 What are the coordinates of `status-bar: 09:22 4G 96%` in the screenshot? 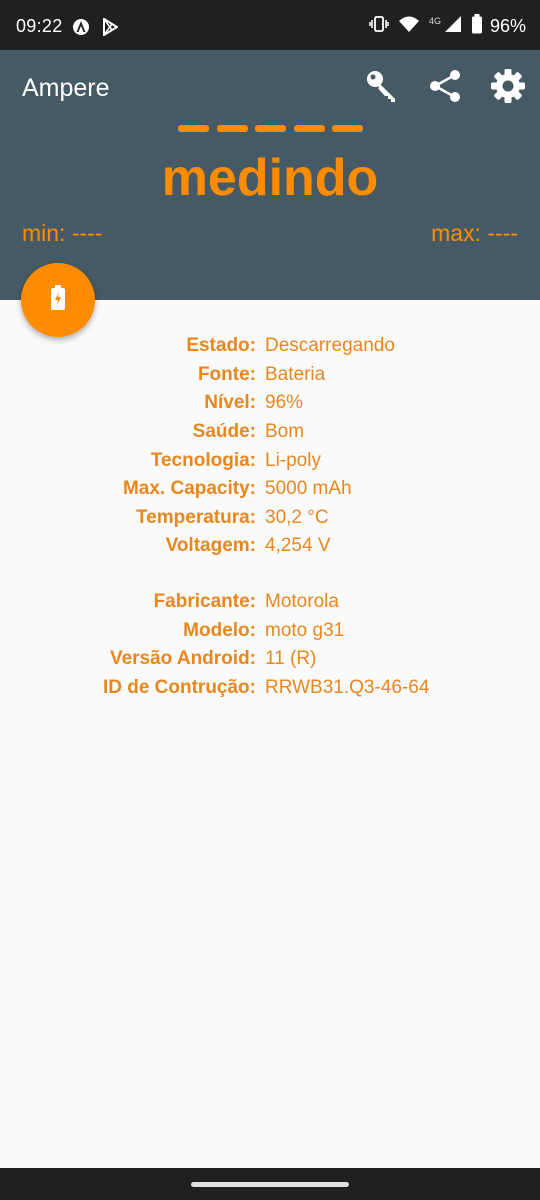 It's located at (270, 25).